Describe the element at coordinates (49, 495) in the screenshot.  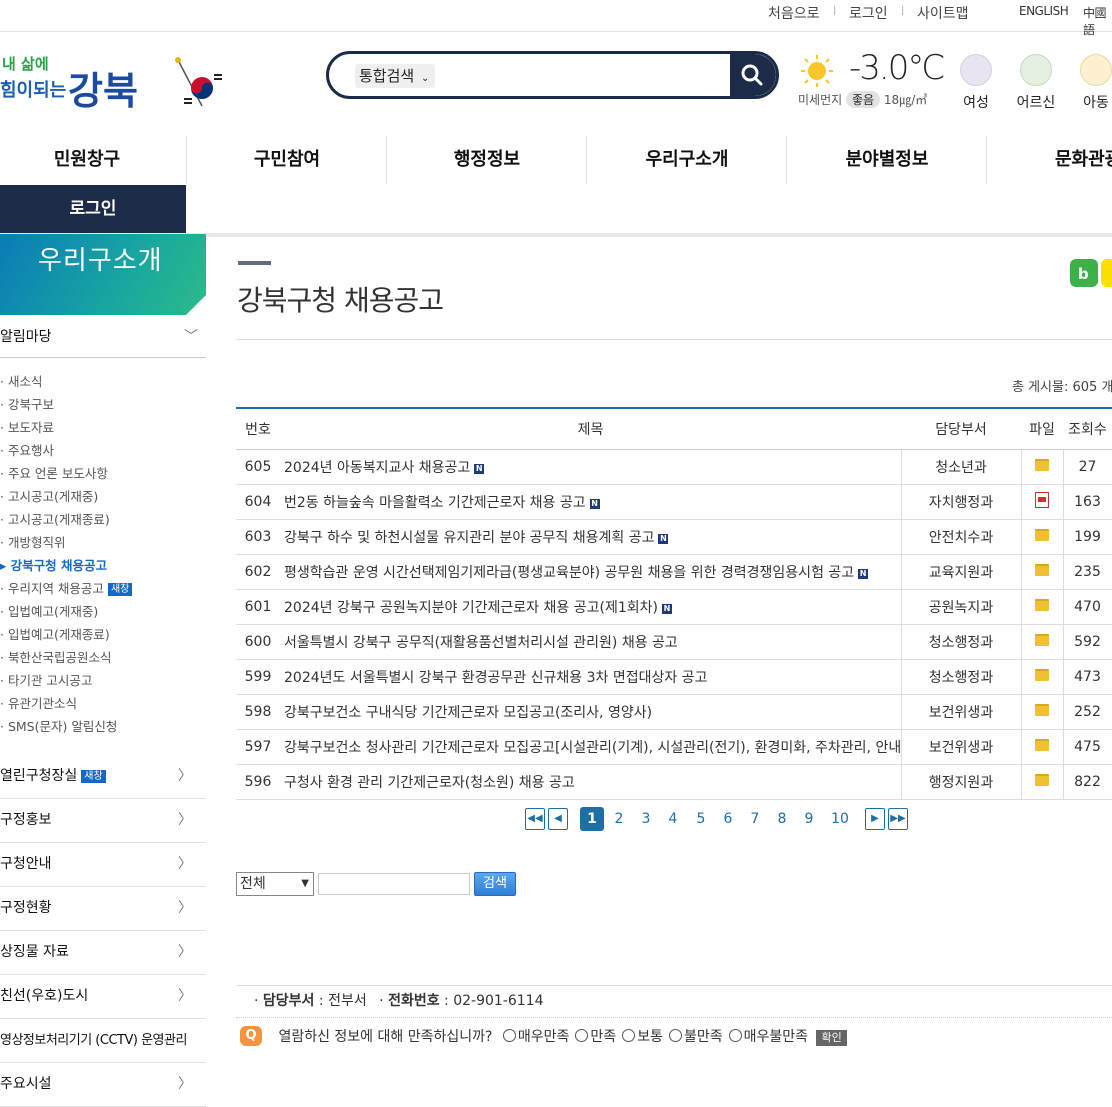
I see `sidebar-sub-item: · 고시공고(게재중)` at that location.